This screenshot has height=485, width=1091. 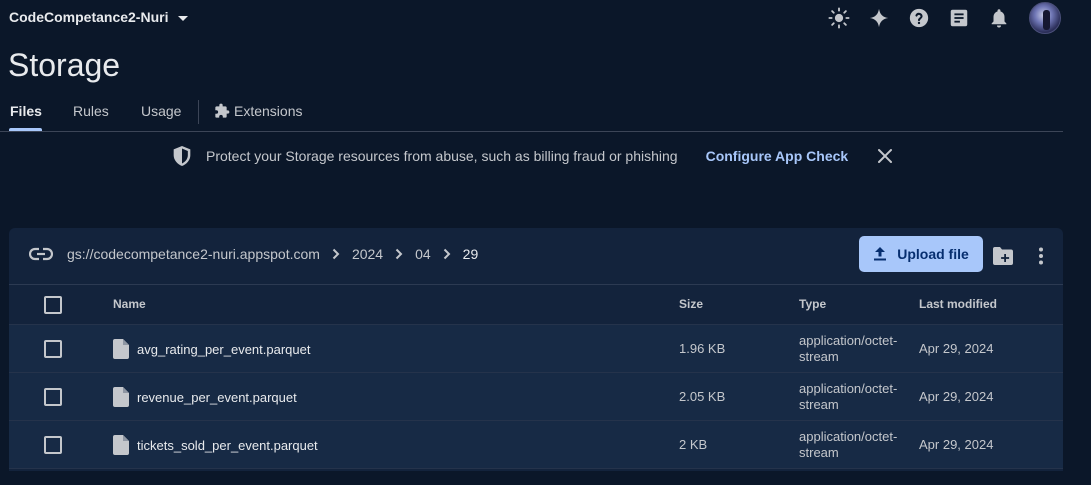 I want to click on tab-extensions: Extensions, so click(x=258, y=111).